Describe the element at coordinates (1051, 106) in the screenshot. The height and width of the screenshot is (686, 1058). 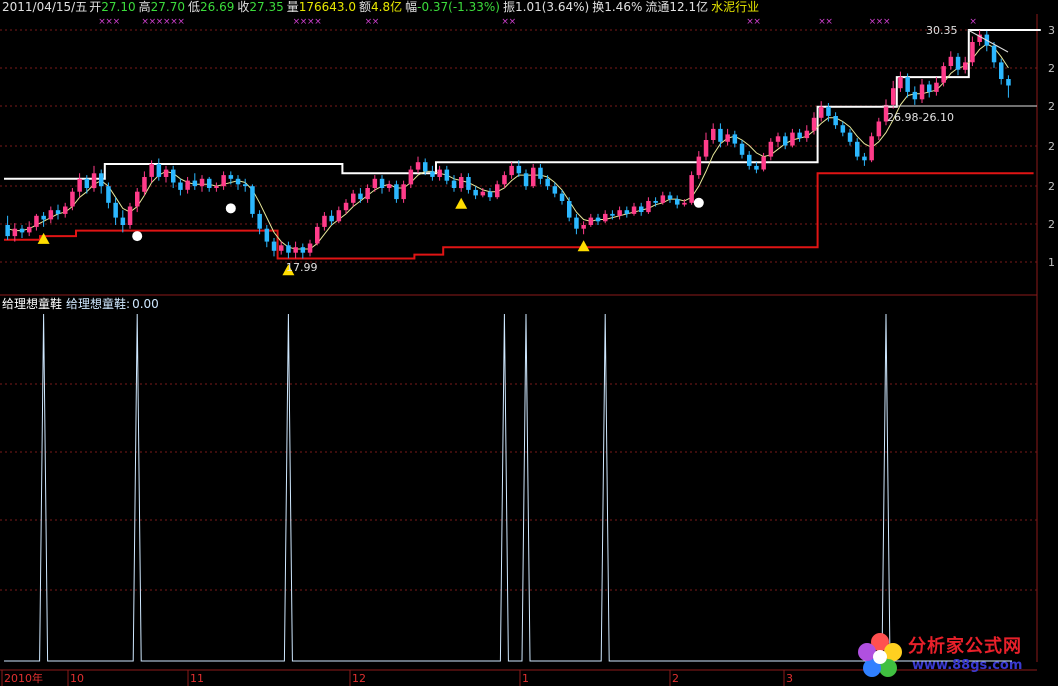
I see `axis-label-3: 2` at that location.